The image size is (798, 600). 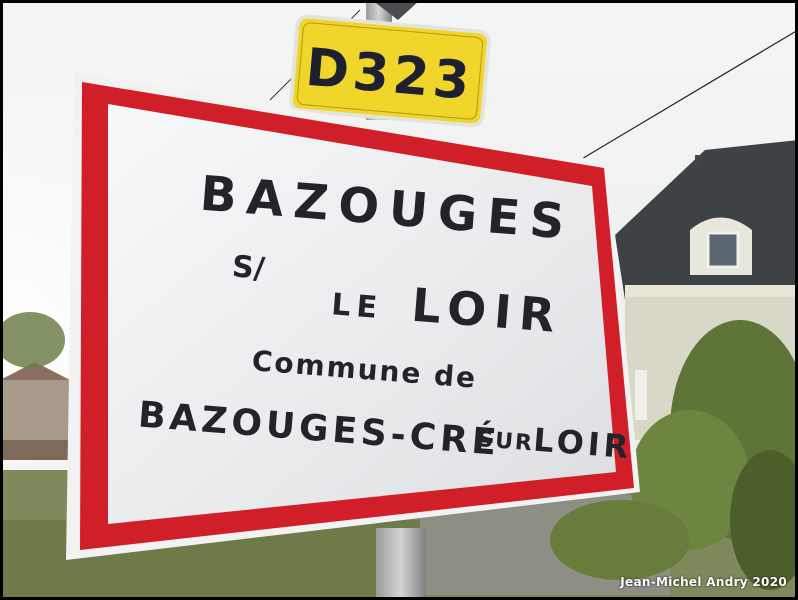 What do you see at coordinates (583, 444) in the screenshot?
I see `sign-commune-loir: LOIR` at bounding box center [583, 444].